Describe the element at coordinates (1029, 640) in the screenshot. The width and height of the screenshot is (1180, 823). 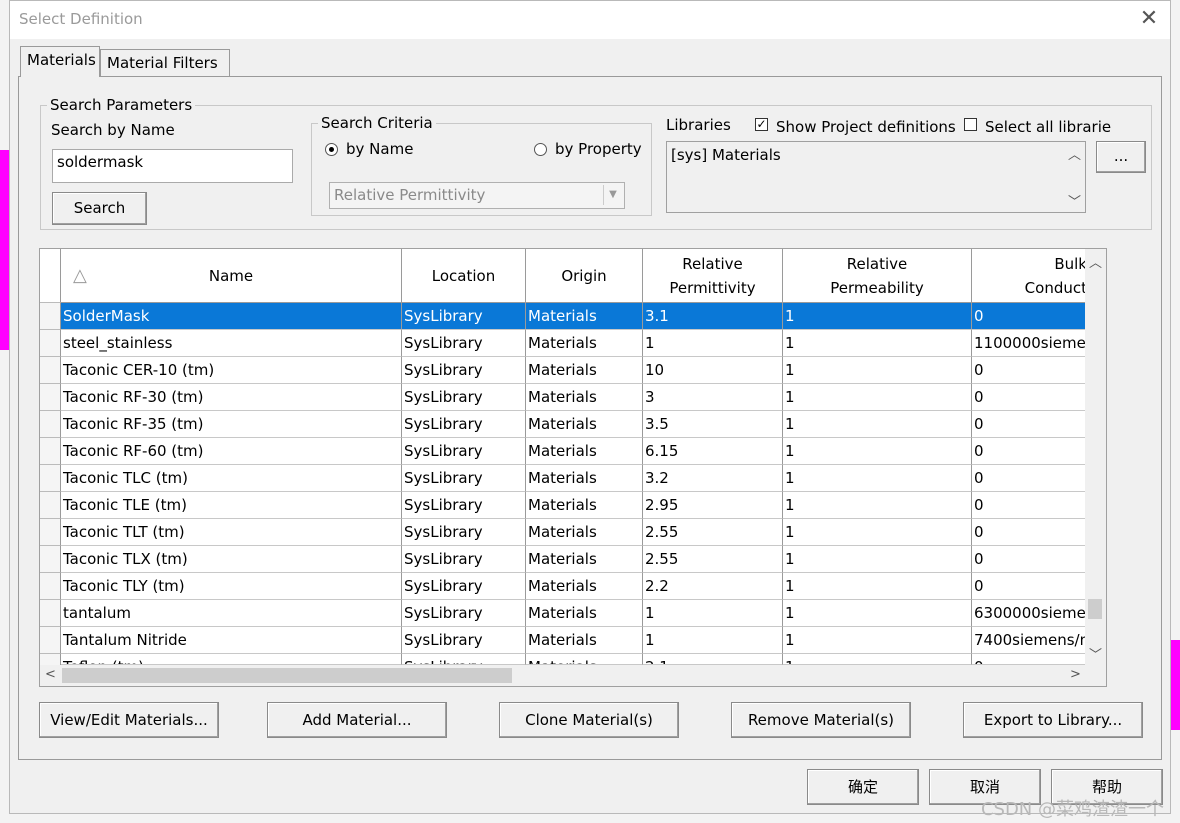
I see `cell-bulk-conductivity: 7400siemens/m` at that location.